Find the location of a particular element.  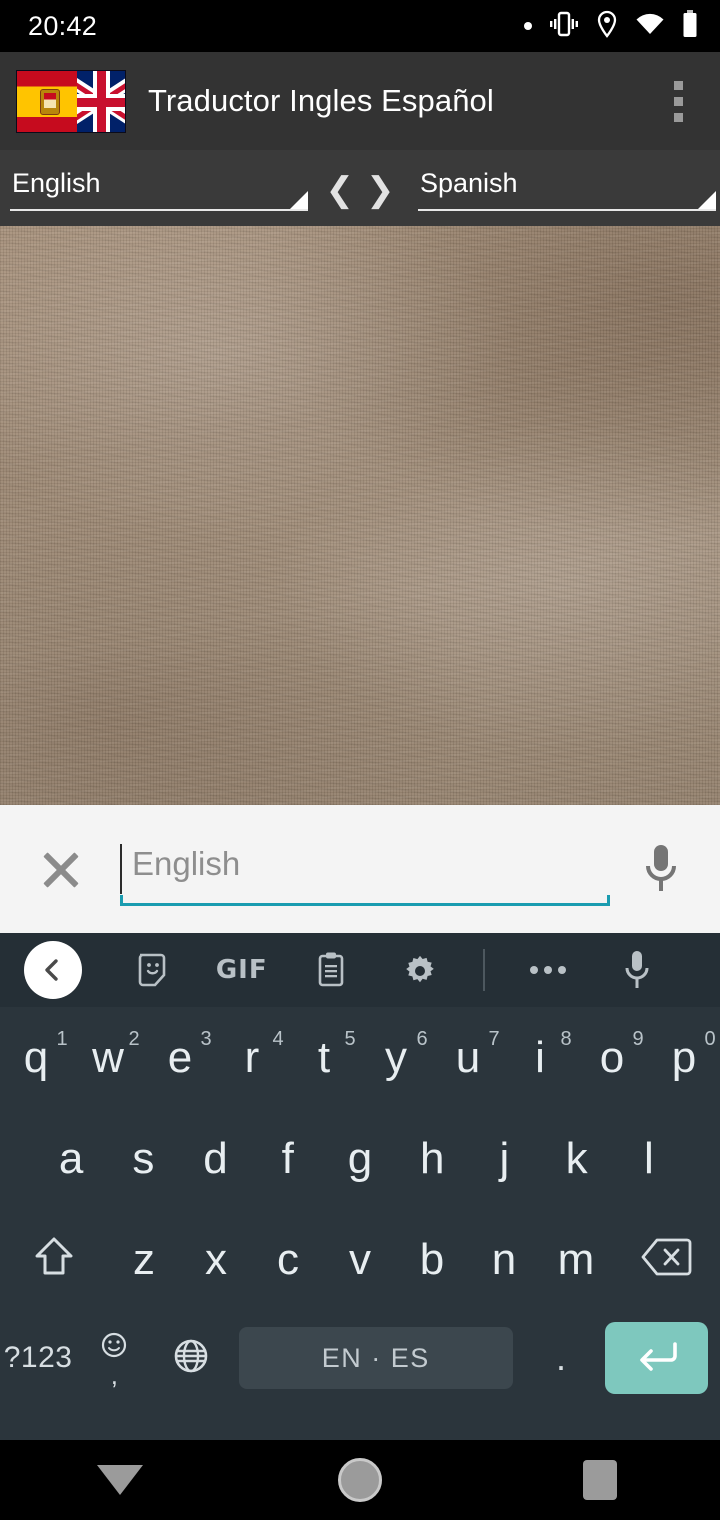

key-b: b is located at coordinates (432, 1259).